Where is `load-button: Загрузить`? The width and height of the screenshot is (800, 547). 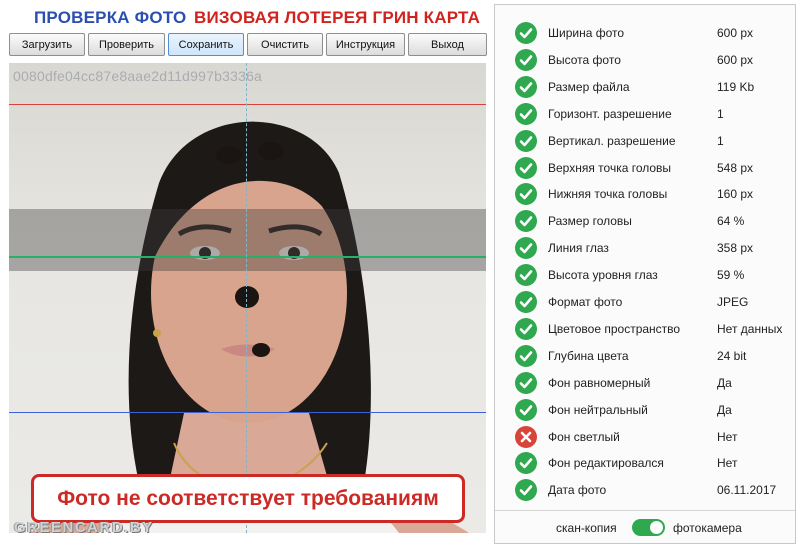
load-button: Загрузить is located at coordinates (47, 44).